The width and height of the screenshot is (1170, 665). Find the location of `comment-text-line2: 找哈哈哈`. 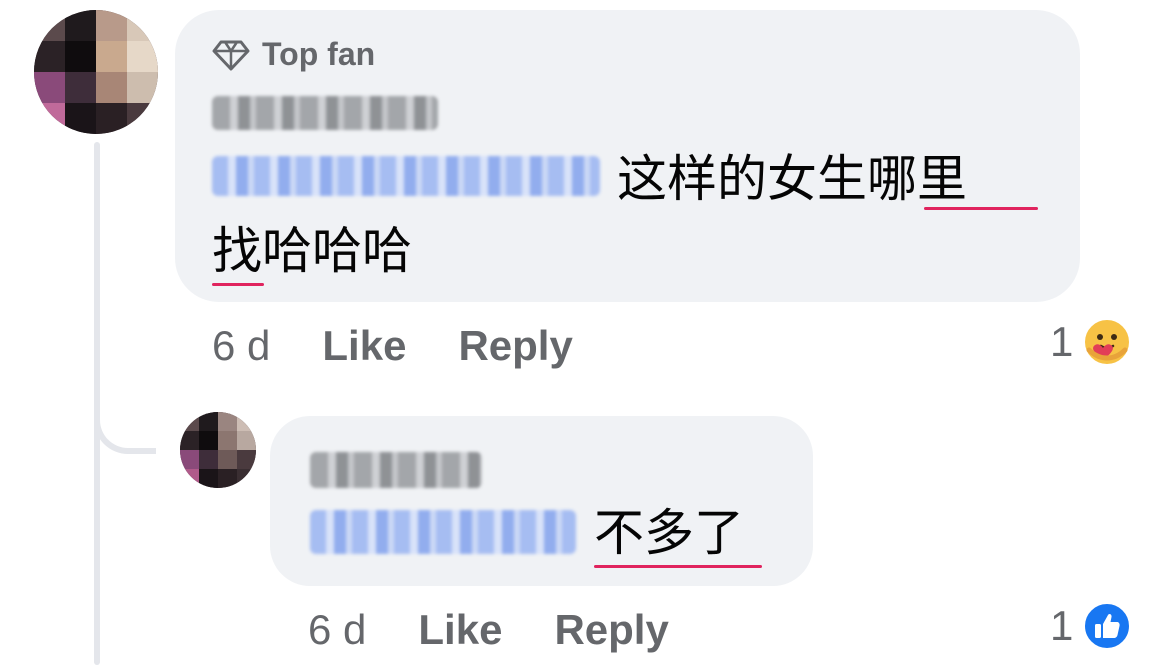

comment-text-line2: 找哈哈哈 is located at coordinates (312, 251).